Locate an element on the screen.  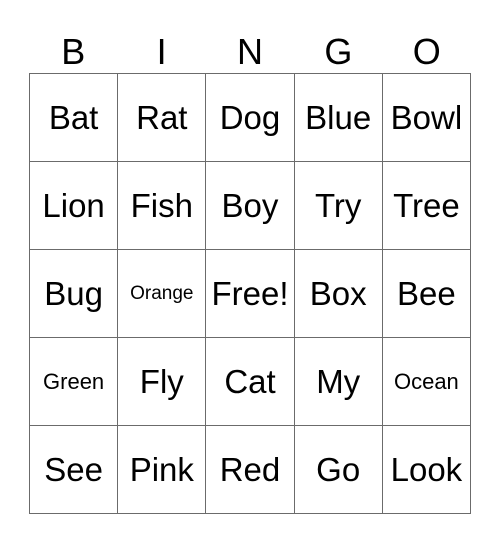
bingo-cell: Red is located at coordinates (250, 470).